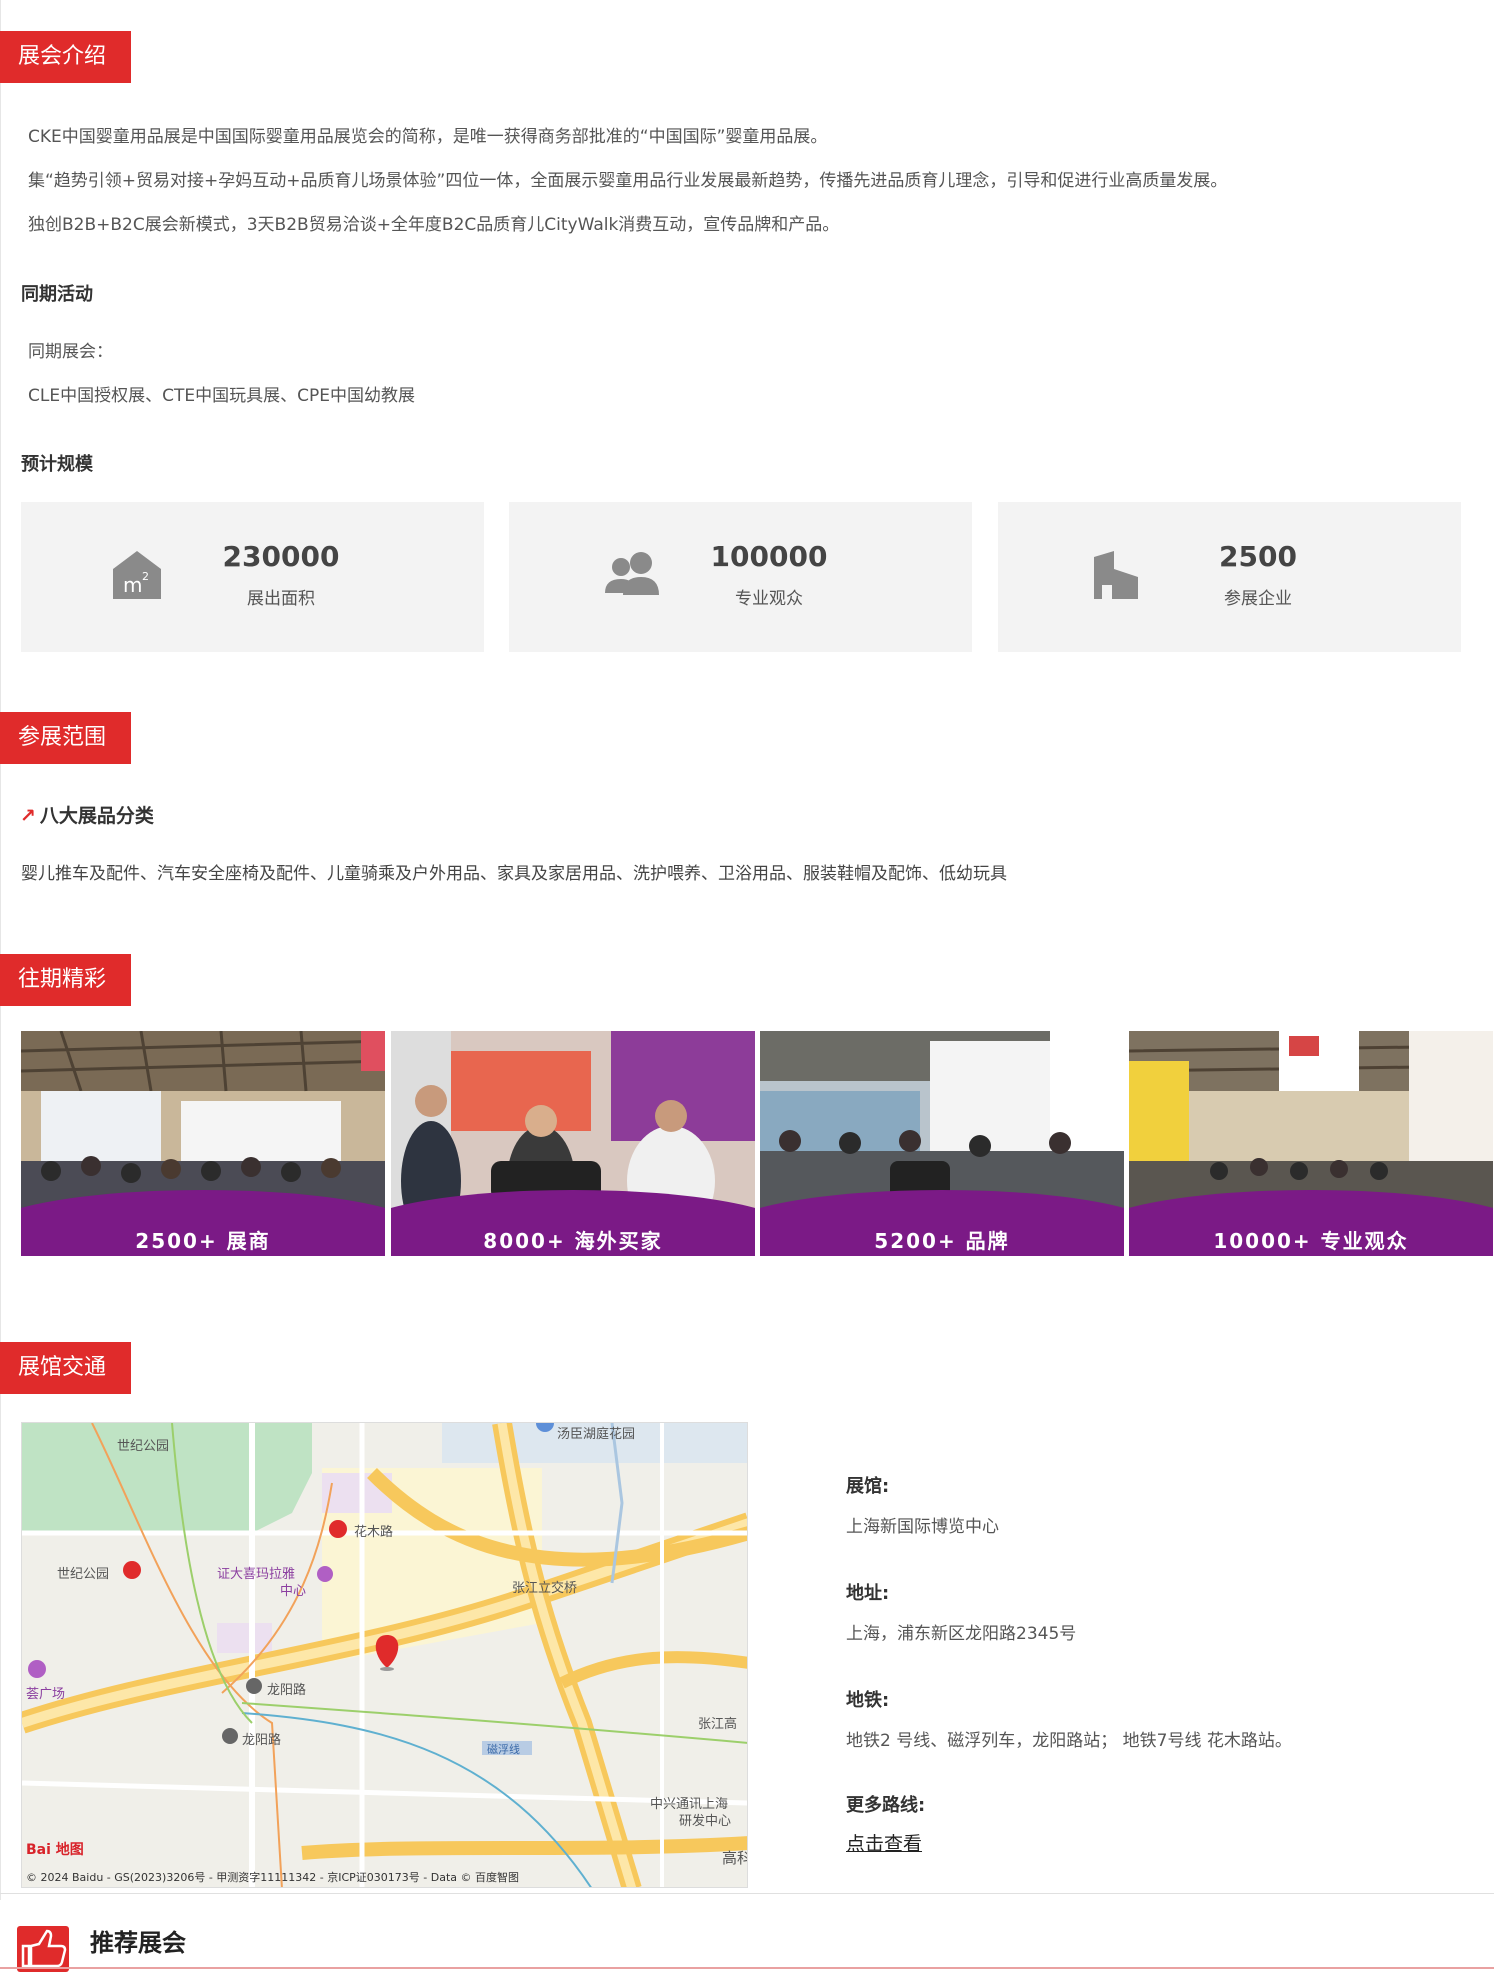 This screenshot has height=1975, width=1494. I want to click on scale-heading: 预计规模, so click(57, 464).